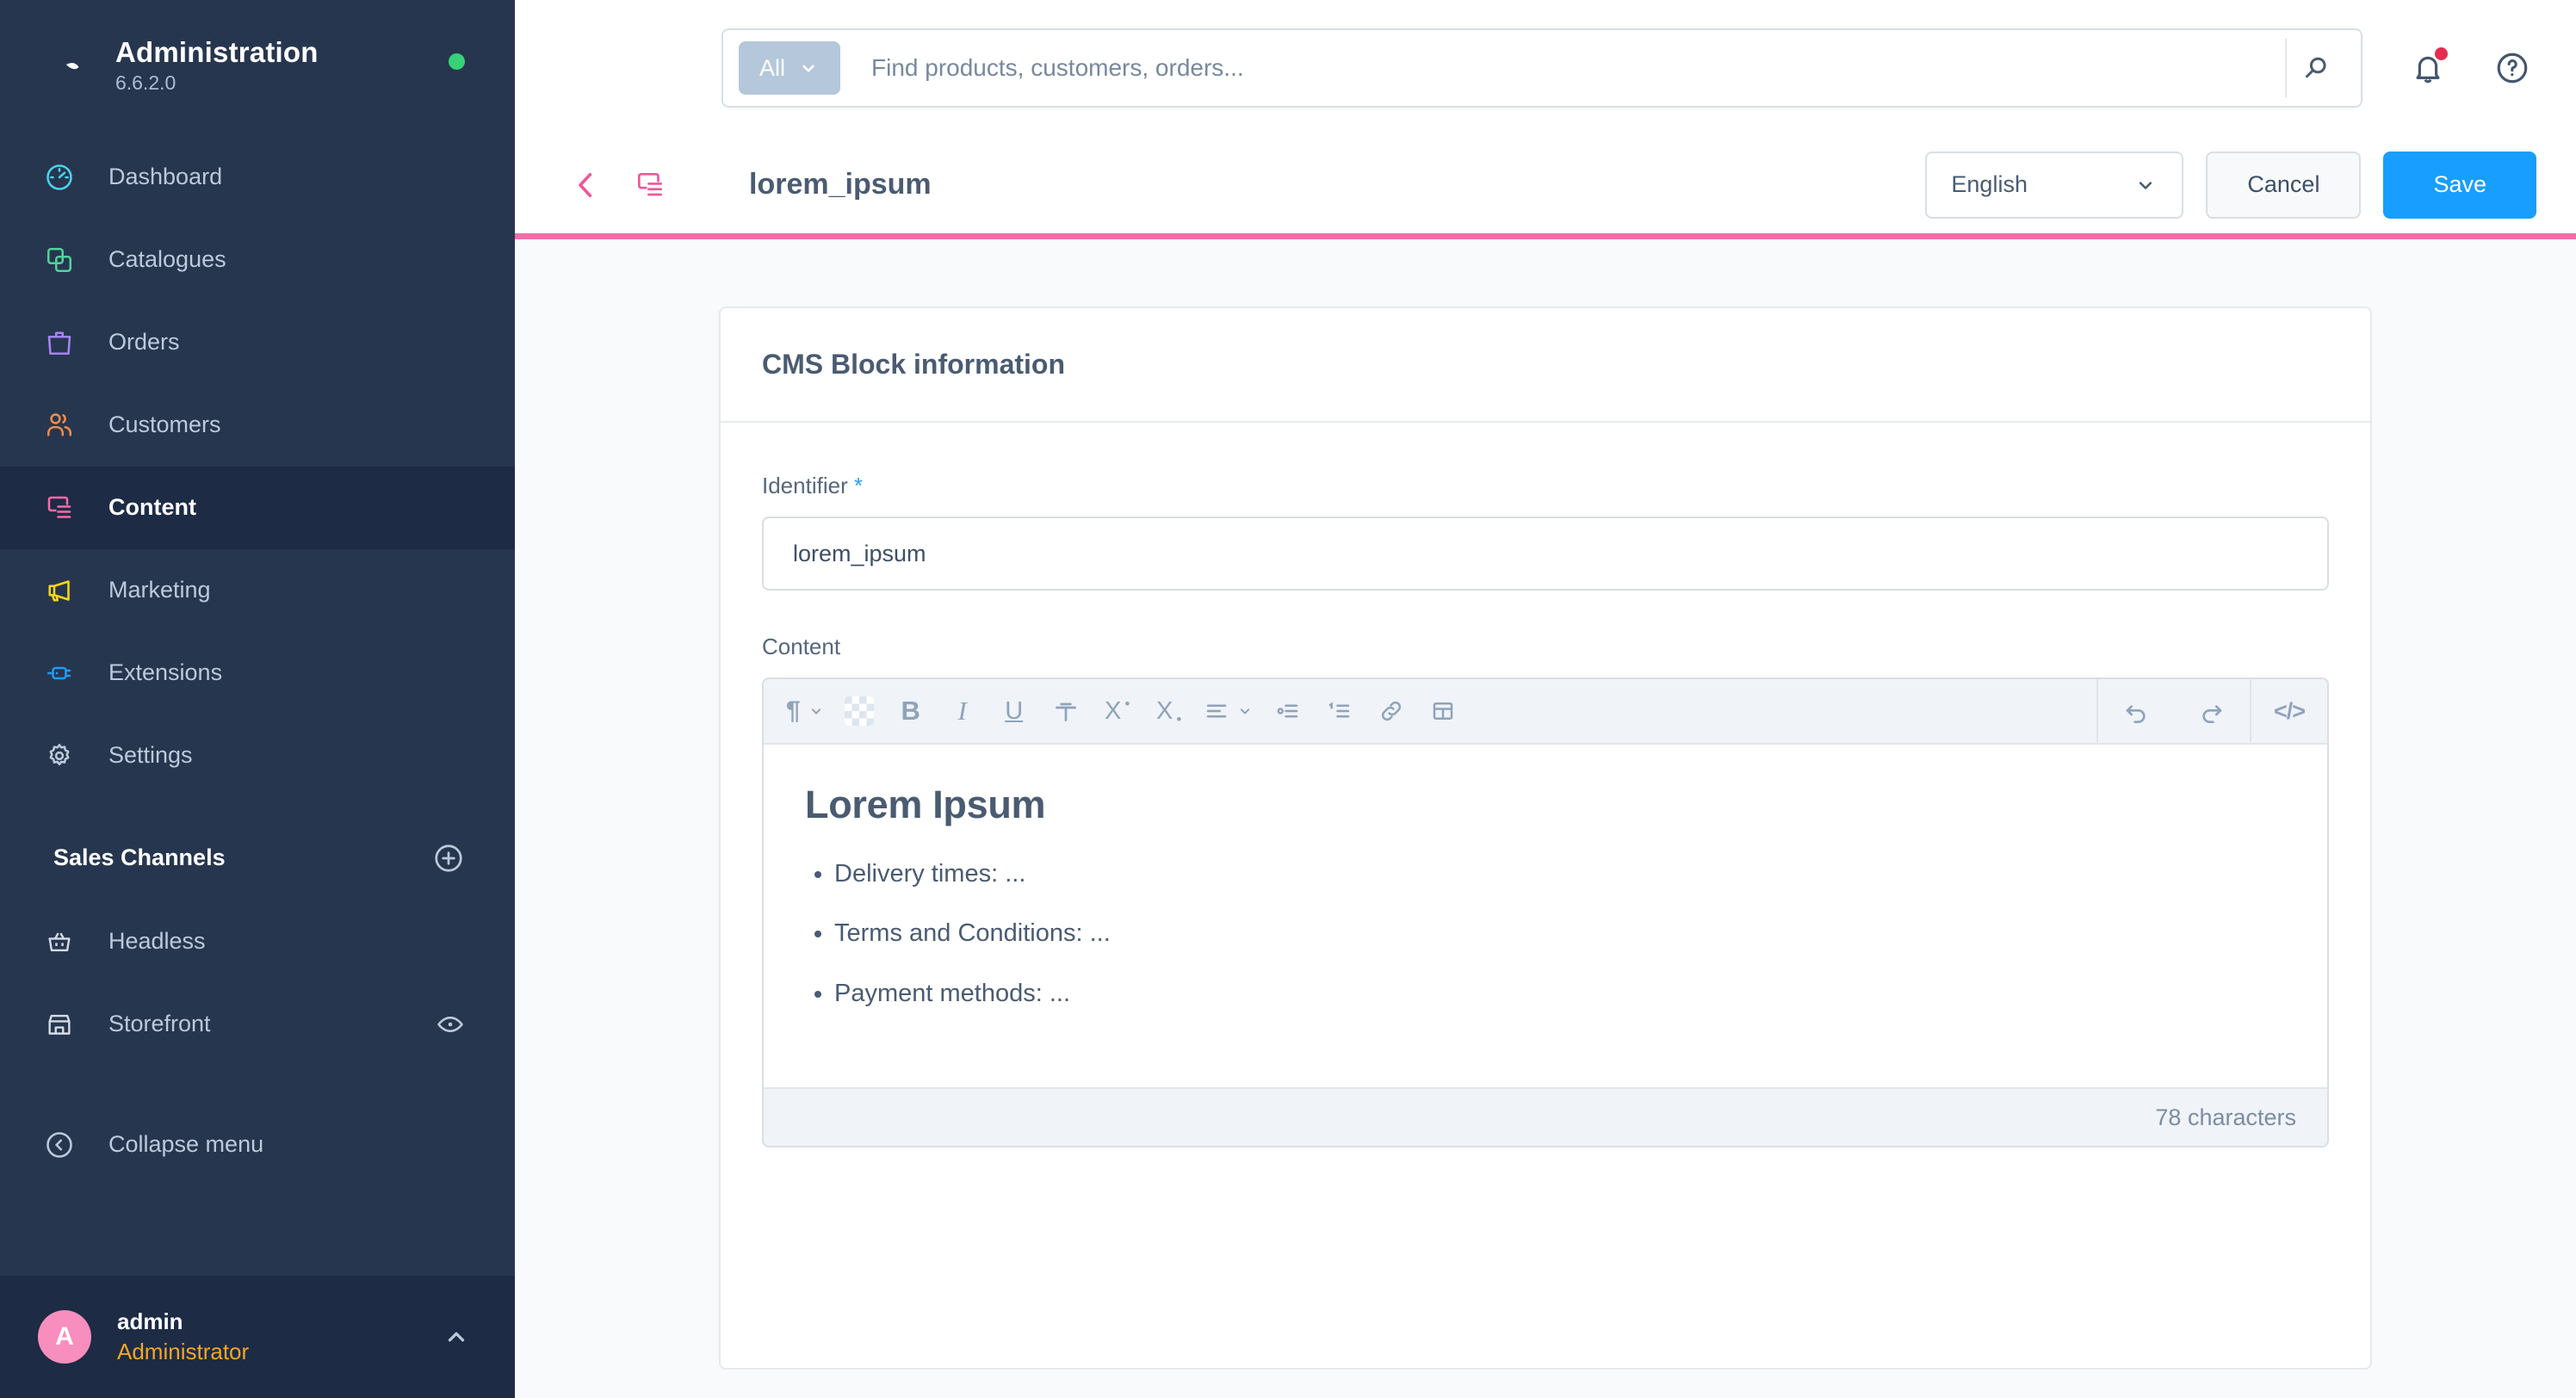 The image size is (2576, 1398). Describe the element at coordinates (257, 66) in the screenshot. I see `brand-header: Administration 6.6.2.0` at that location.